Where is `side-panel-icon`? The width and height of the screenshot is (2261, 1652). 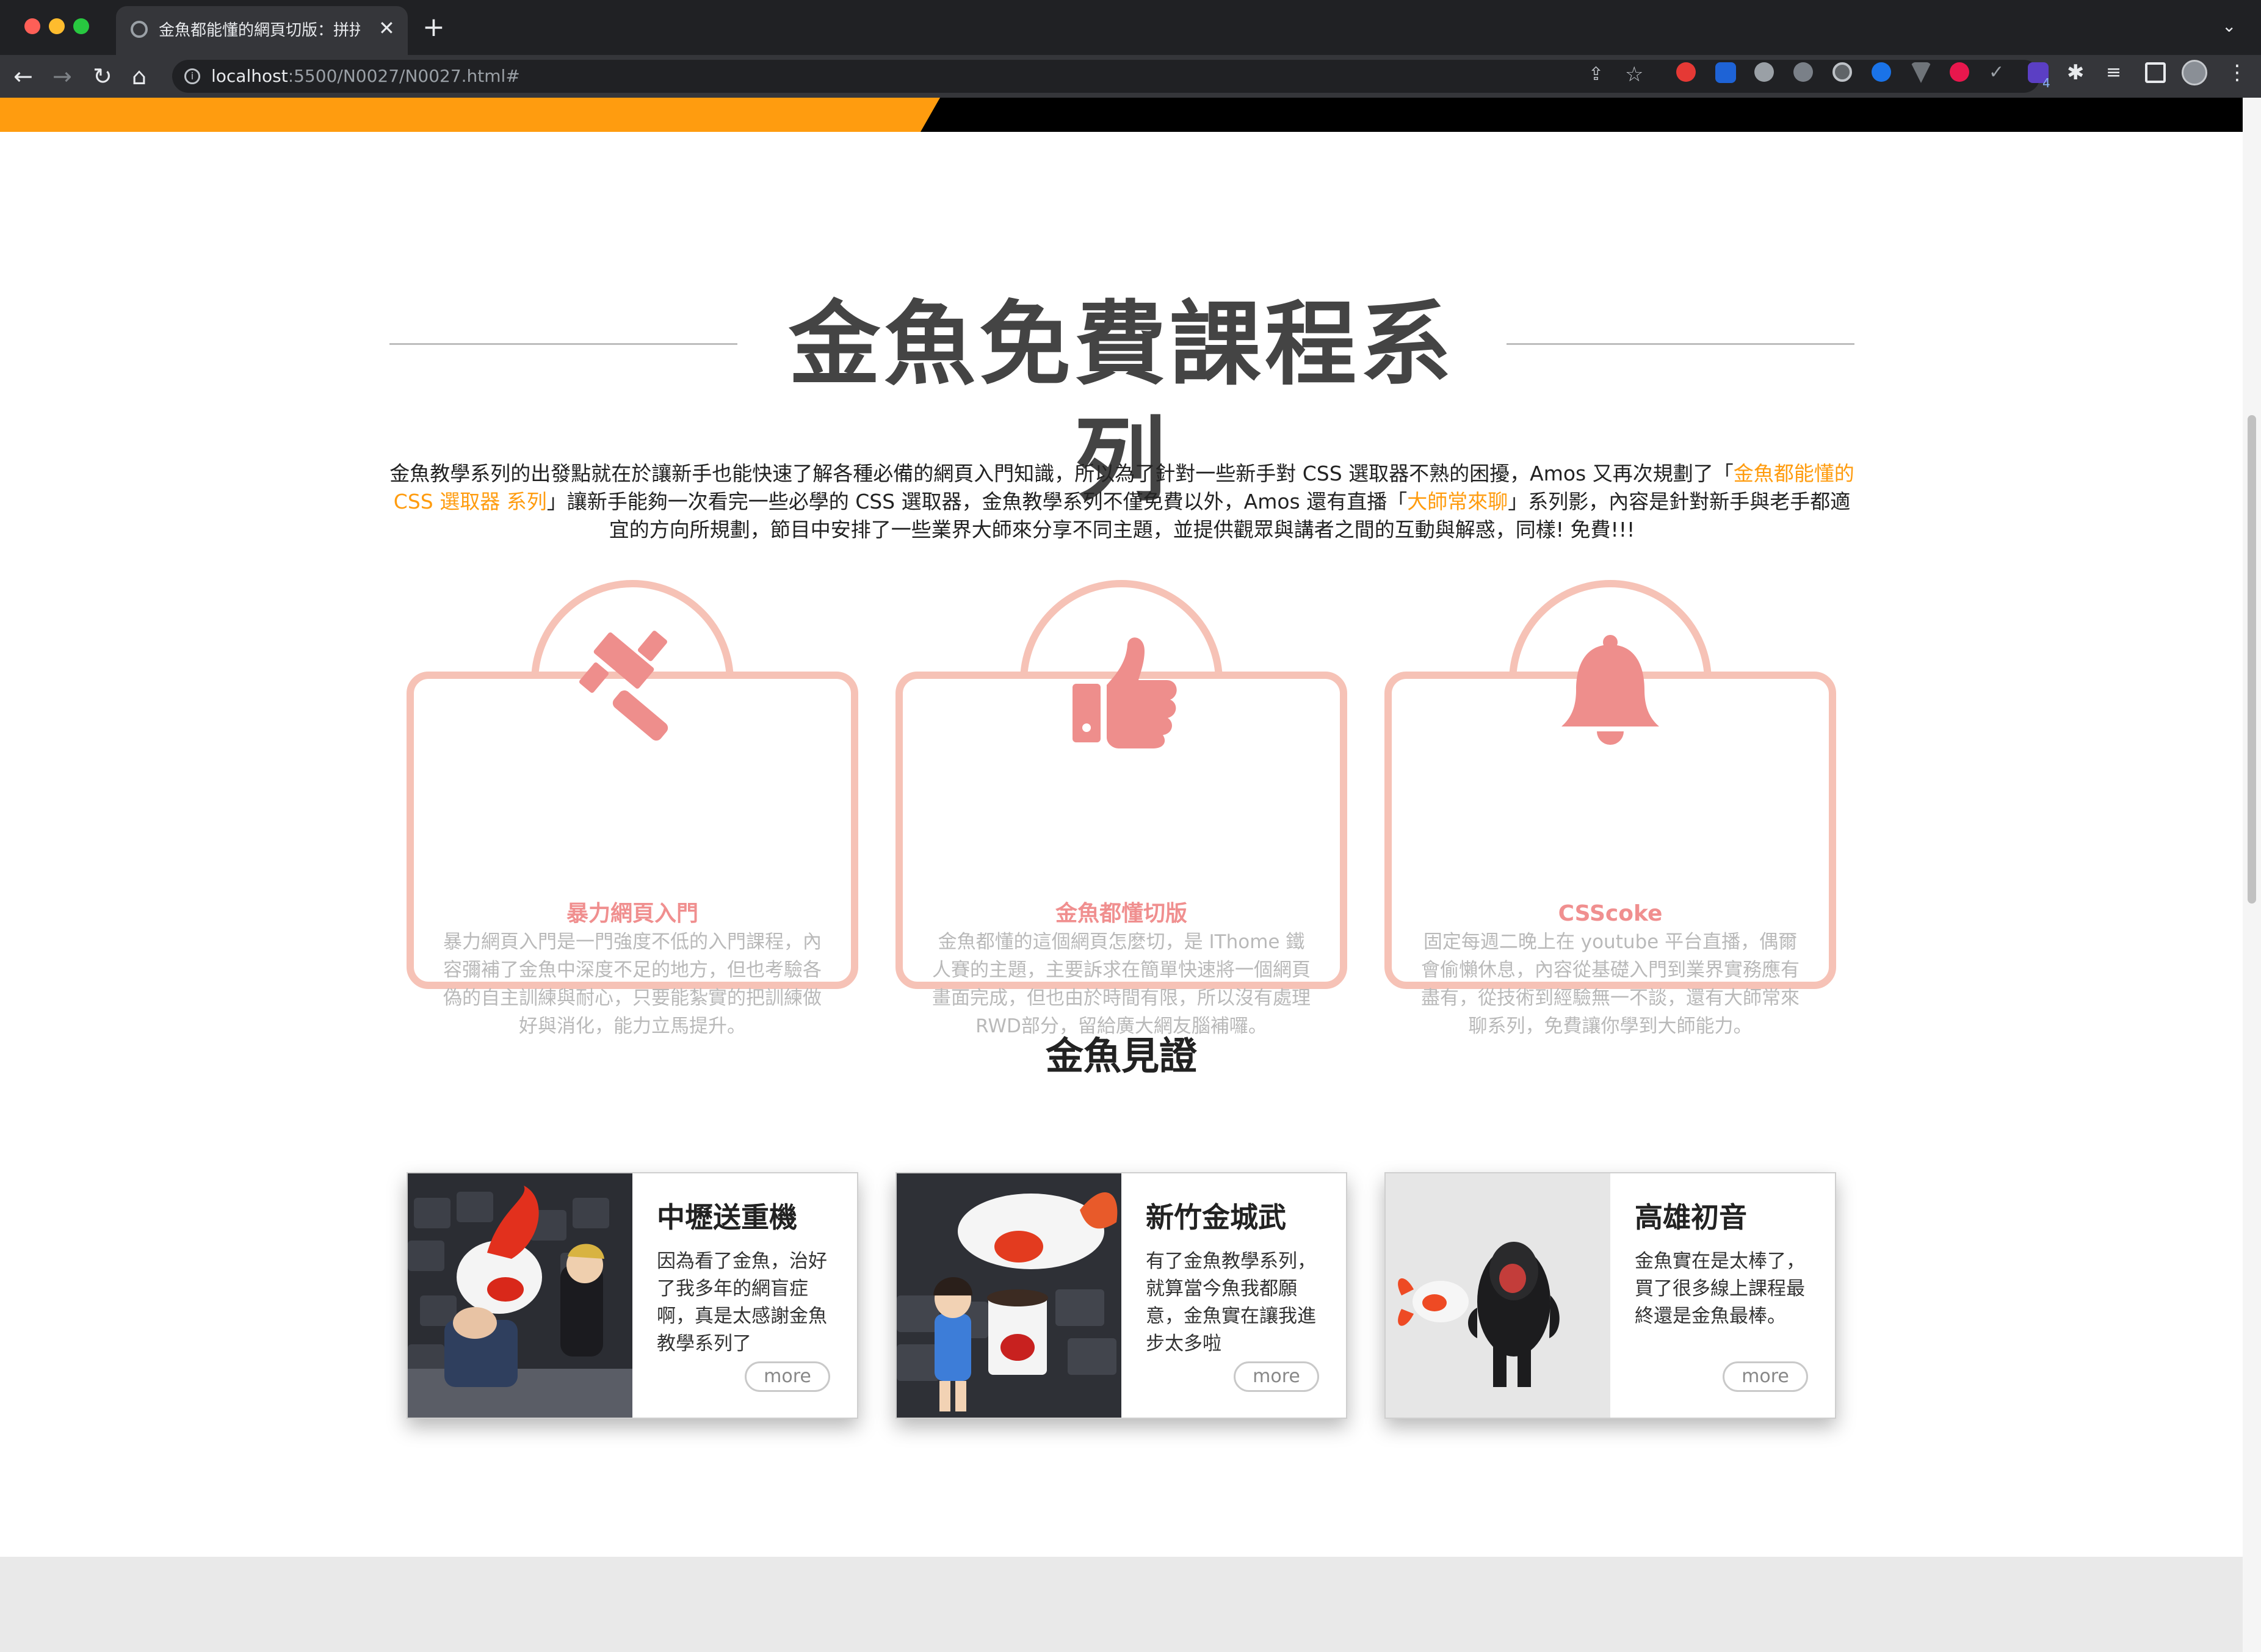
side-panel-icon is located at coordinates (2156, 72).